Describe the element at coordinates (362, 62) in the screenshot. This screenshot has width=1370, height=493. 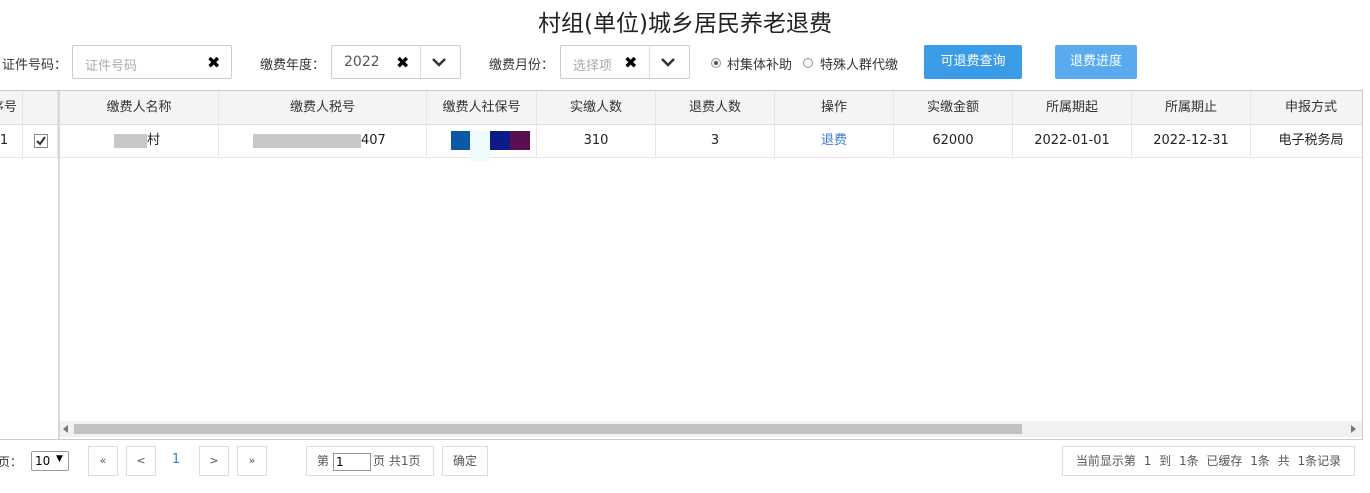
I see `year-value: 2022` at that location.